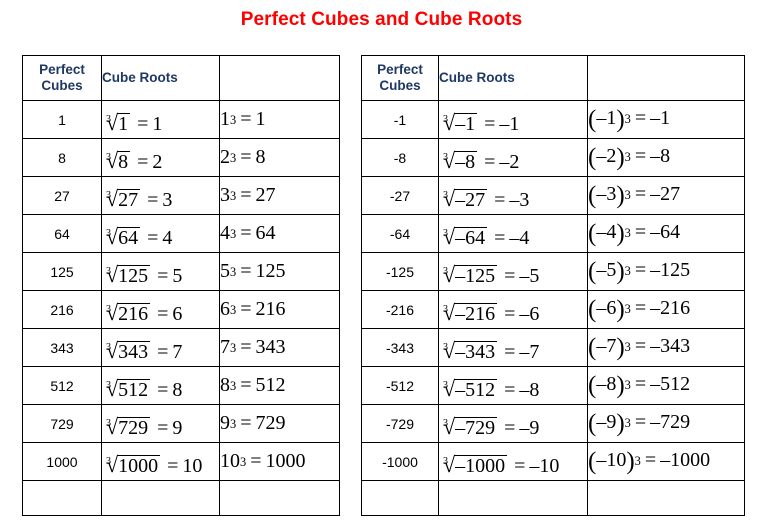 This screenshot has height=527, width=763. Describe the element at coordinates (167, 237) in the screenshot. I see `cube-root-result: 4` at that location.